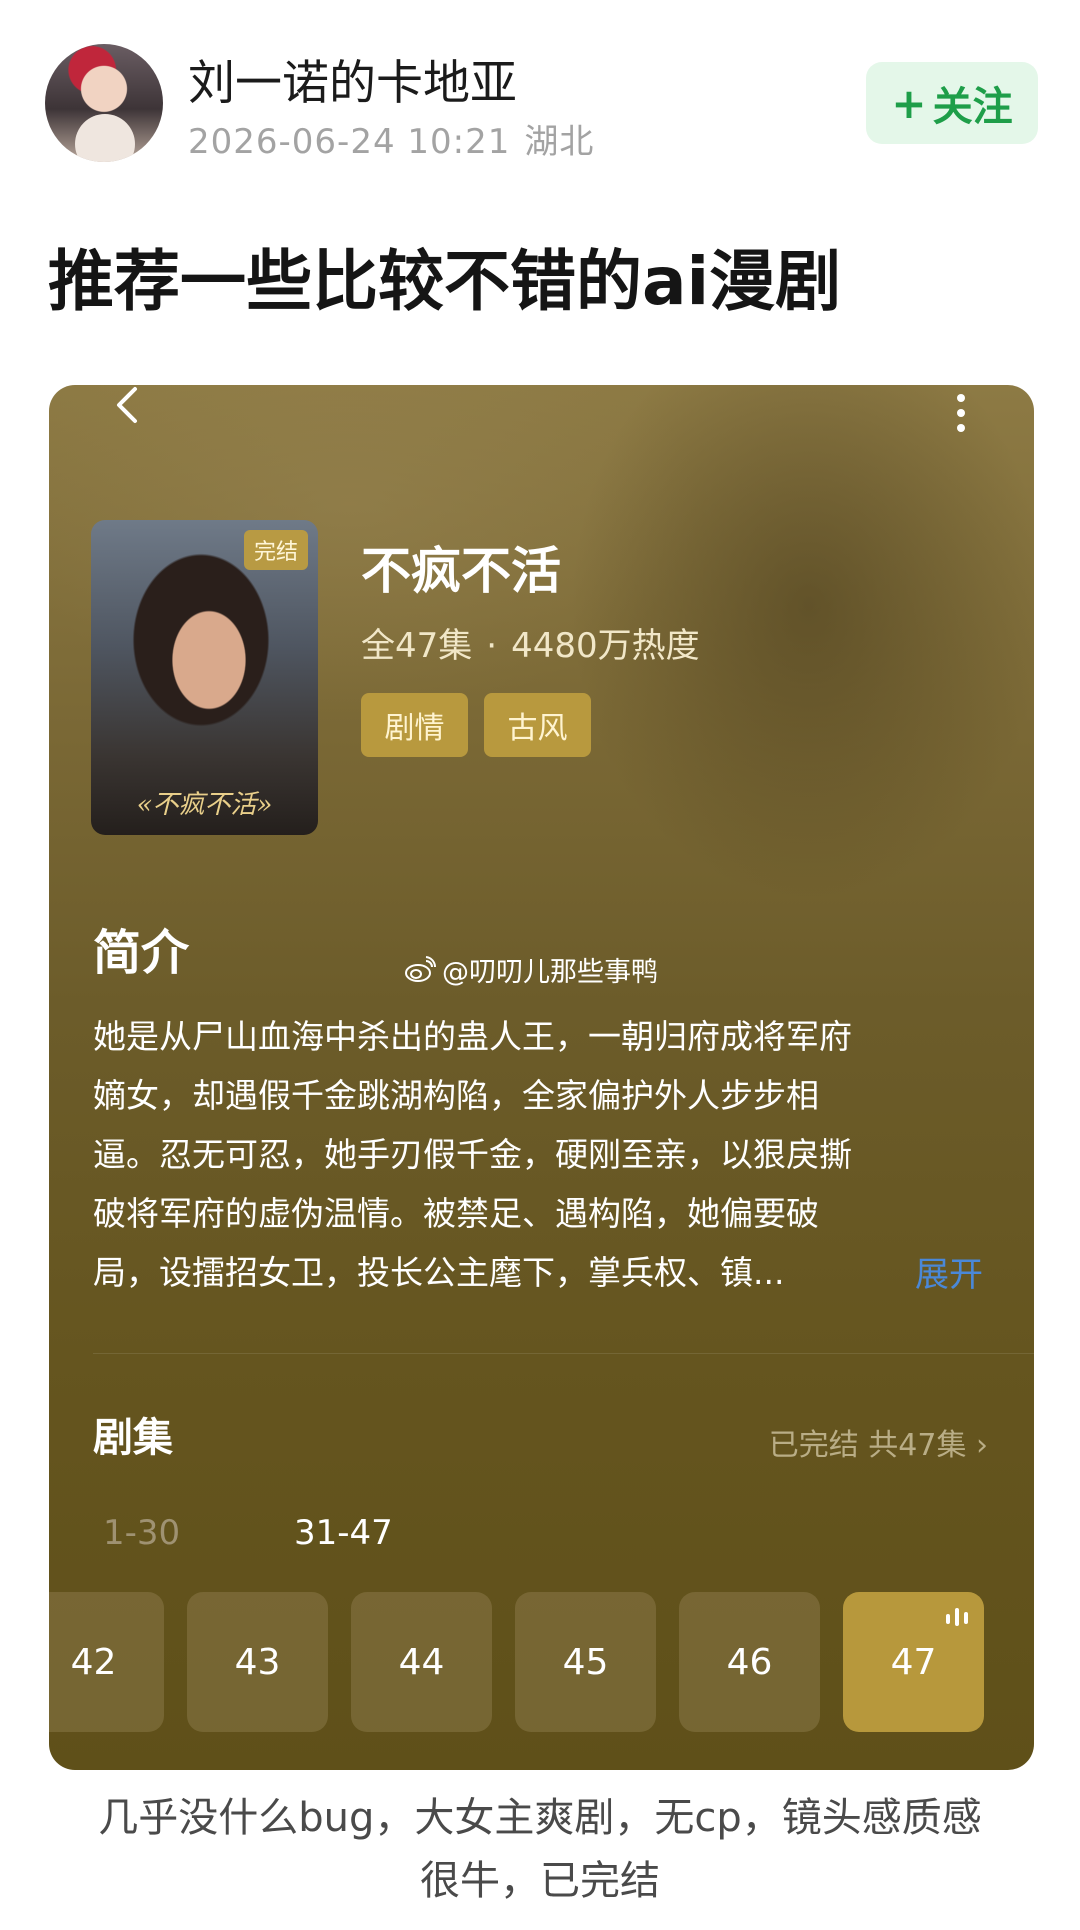 This screenshot has width=1080, height=1930. What do you see at coordinates (417, 646) in the screenshot?
I see `episode-count: 全47集` at bounding box center [417, 646].